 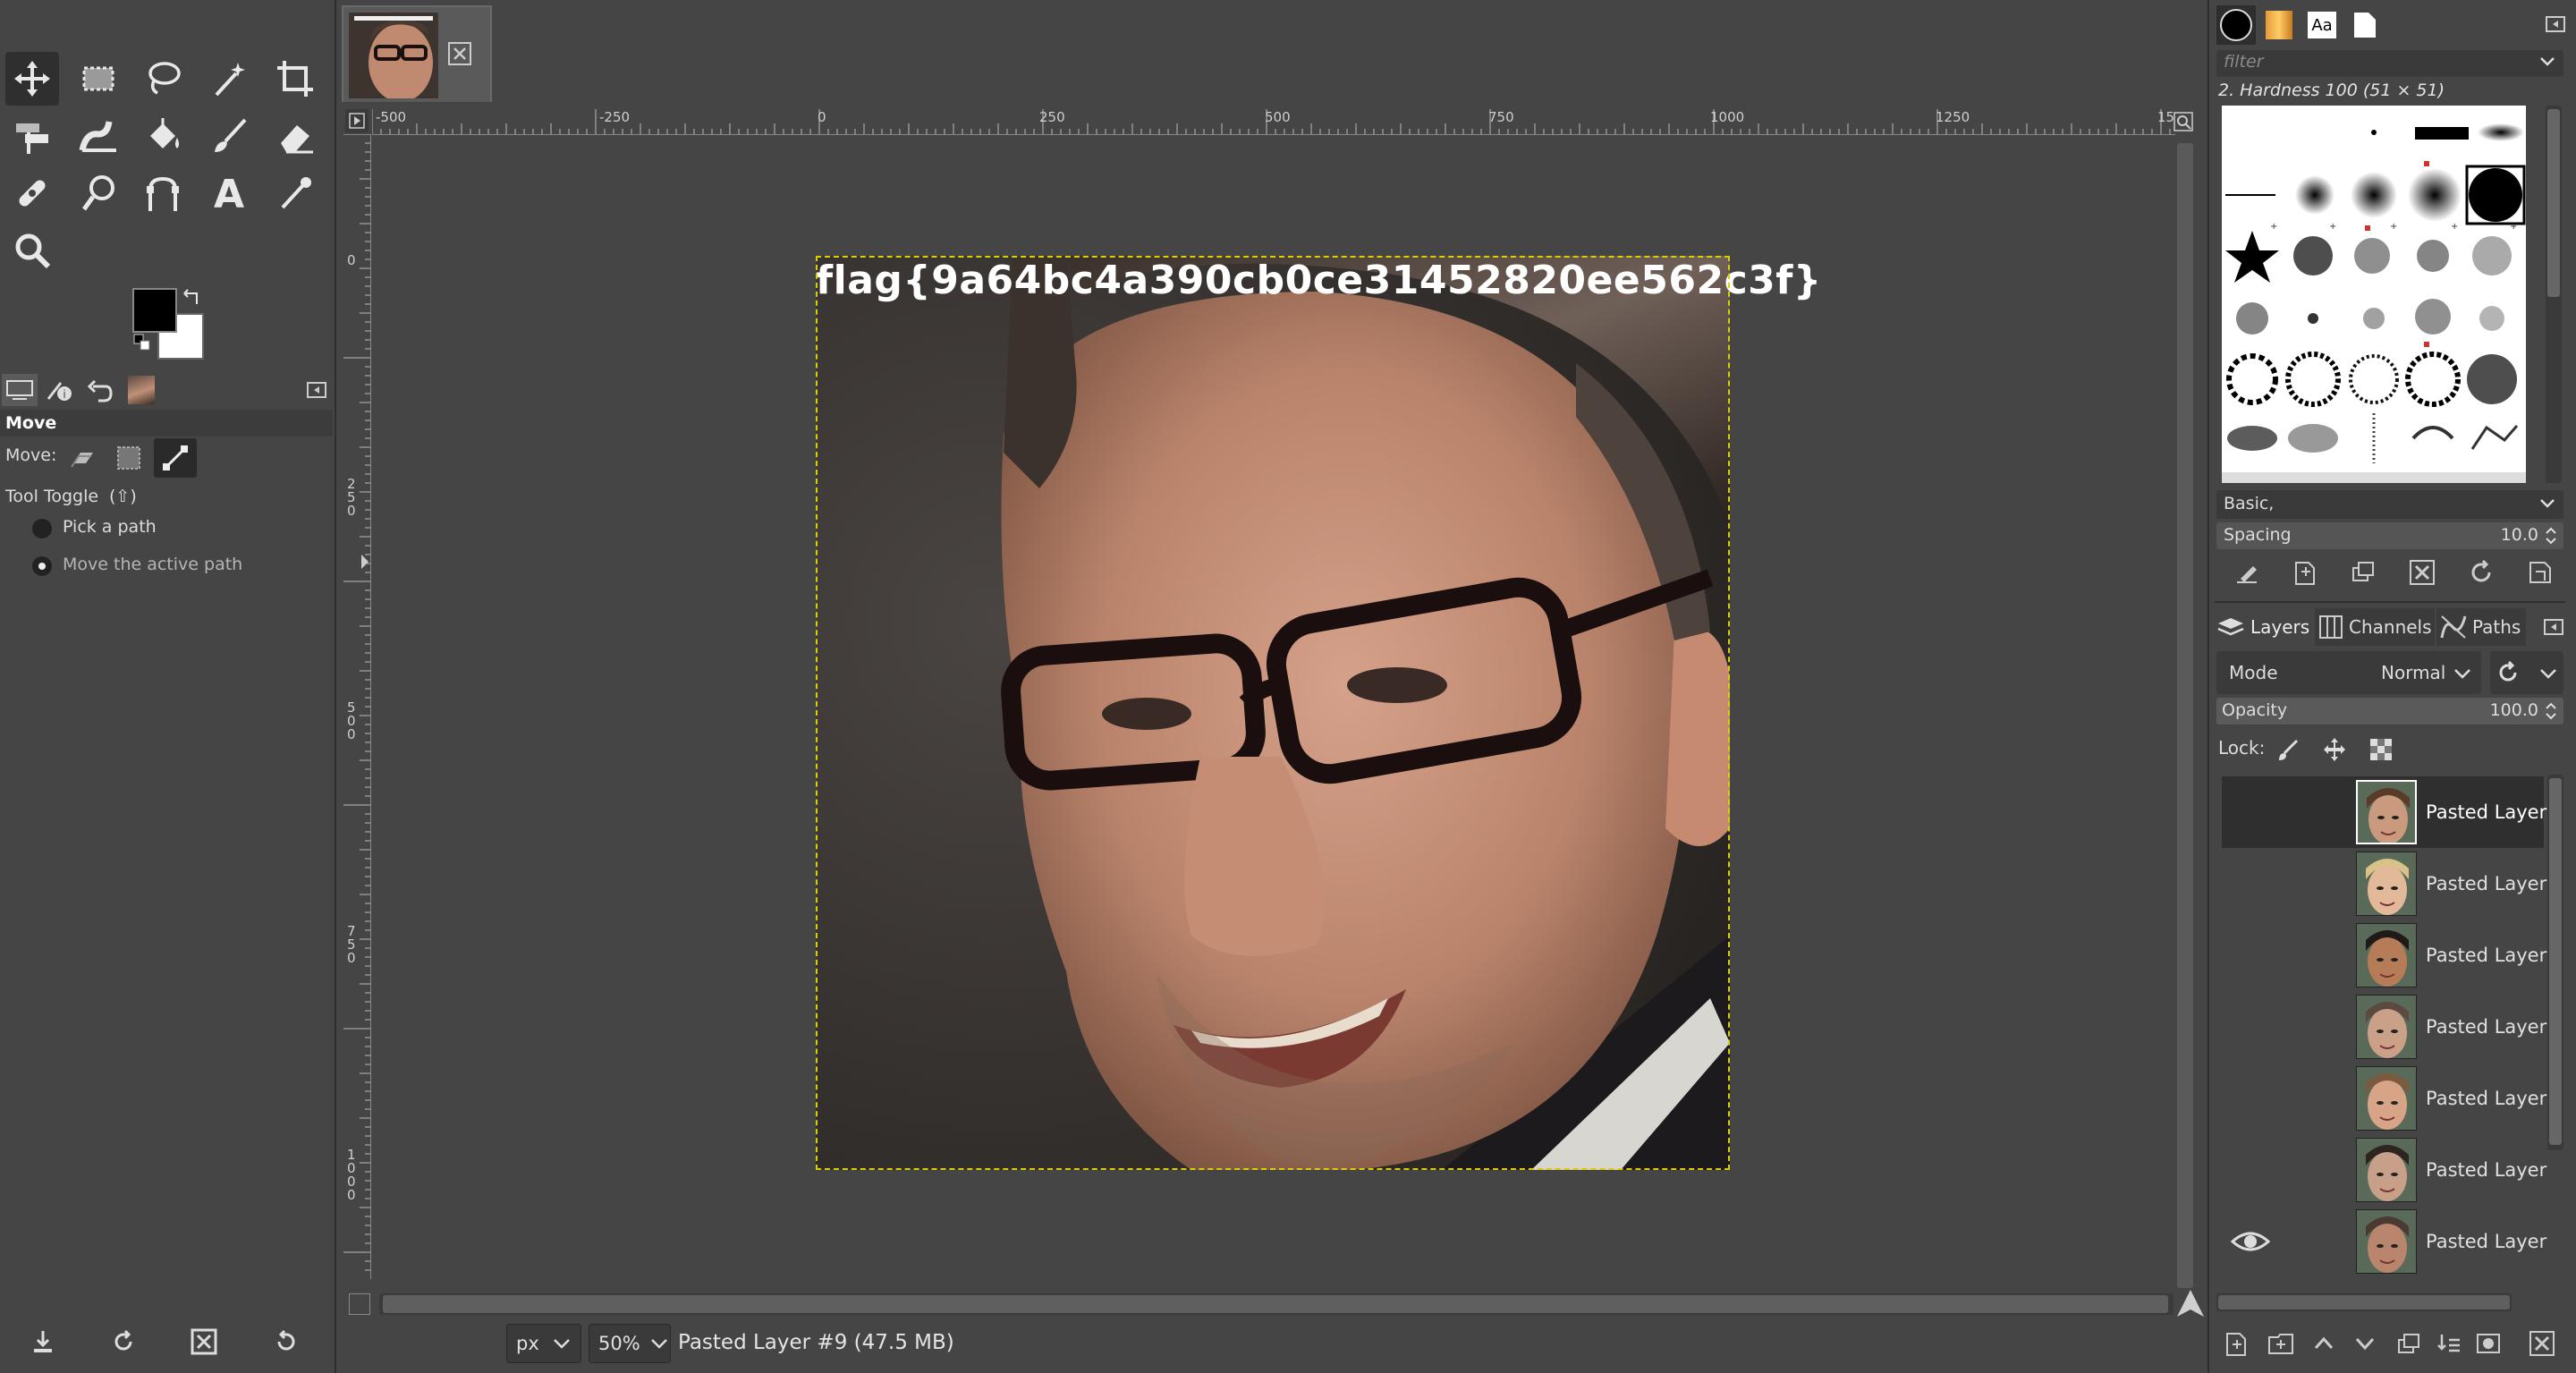 What do you see at coordinates (2389, 63) in the screenshot?
I see `brush-filter-input: filter` at bounding box center [2389, 63].